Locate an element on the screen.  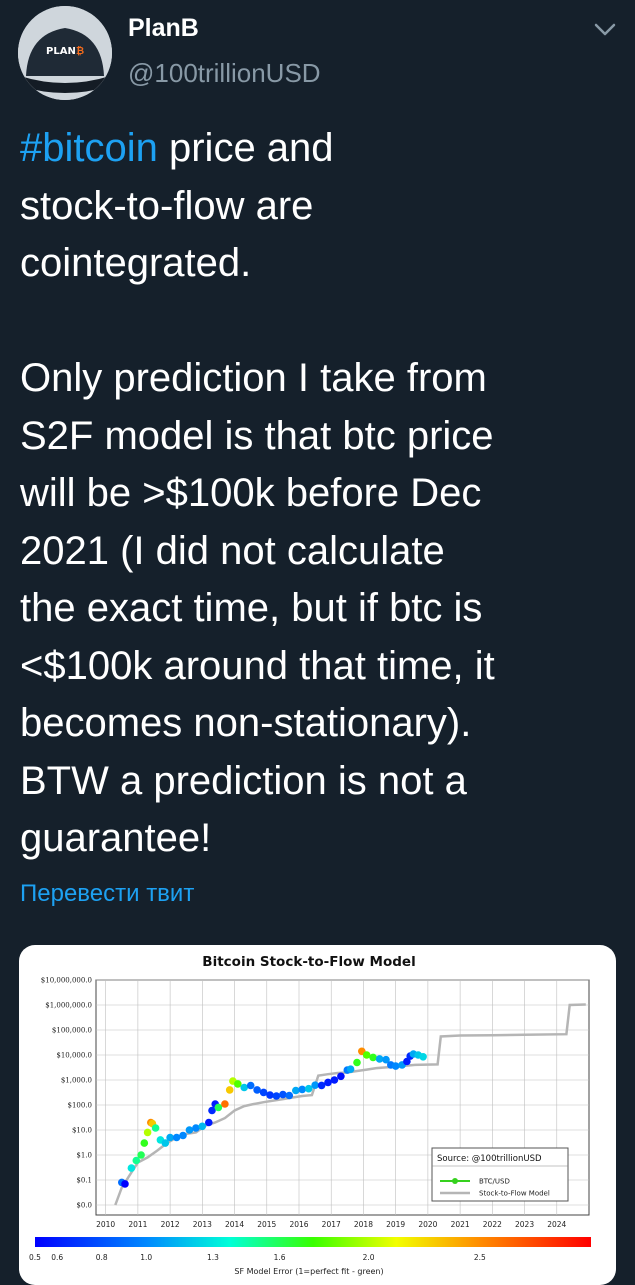
avatar: PLAN ₿ is located at coordinates (65, 53).